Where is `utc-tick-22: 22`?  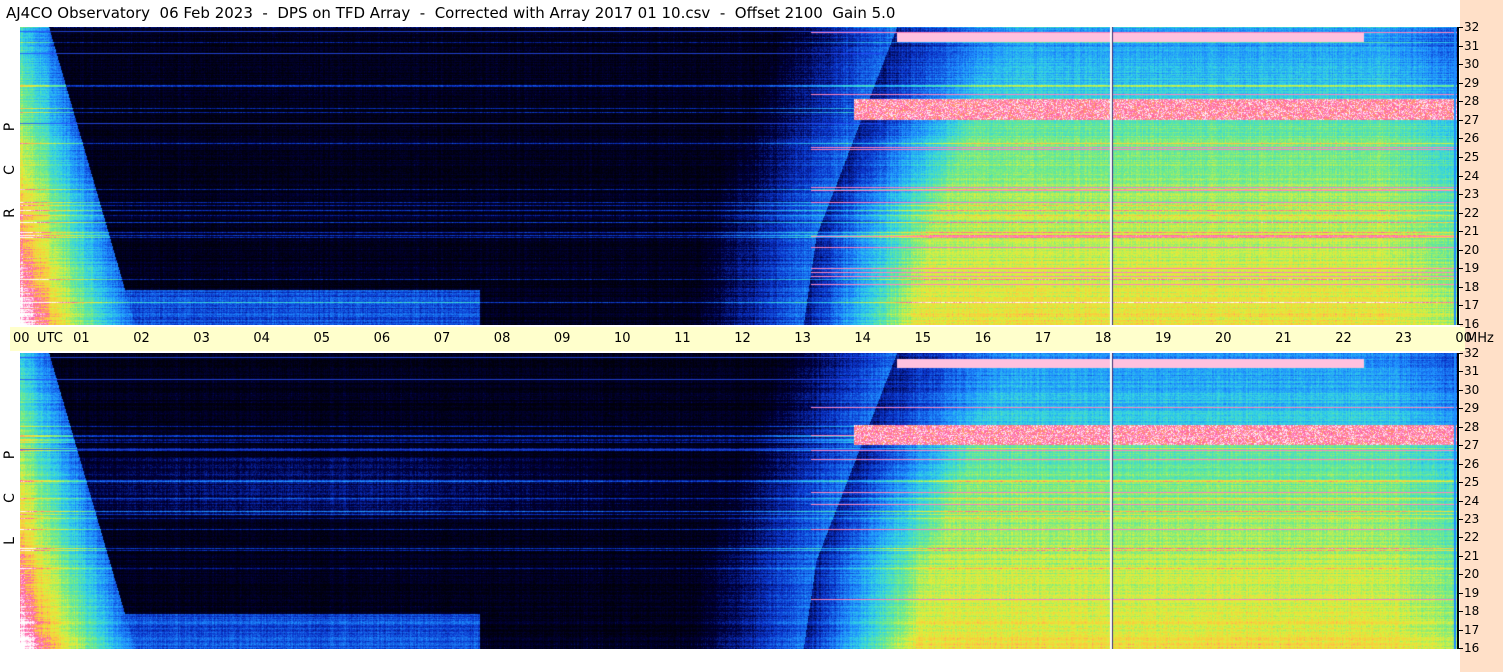 utc-tick-22: 22 is located at coordinates (1343, 338).